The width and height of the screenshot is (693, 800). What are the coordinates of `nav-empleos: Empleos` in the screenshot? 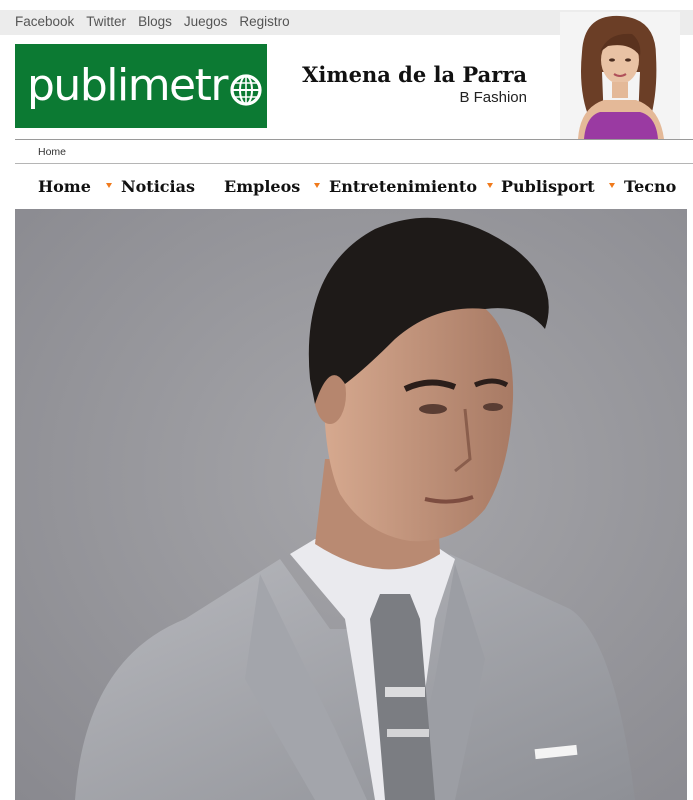 It's located at (262, 186).